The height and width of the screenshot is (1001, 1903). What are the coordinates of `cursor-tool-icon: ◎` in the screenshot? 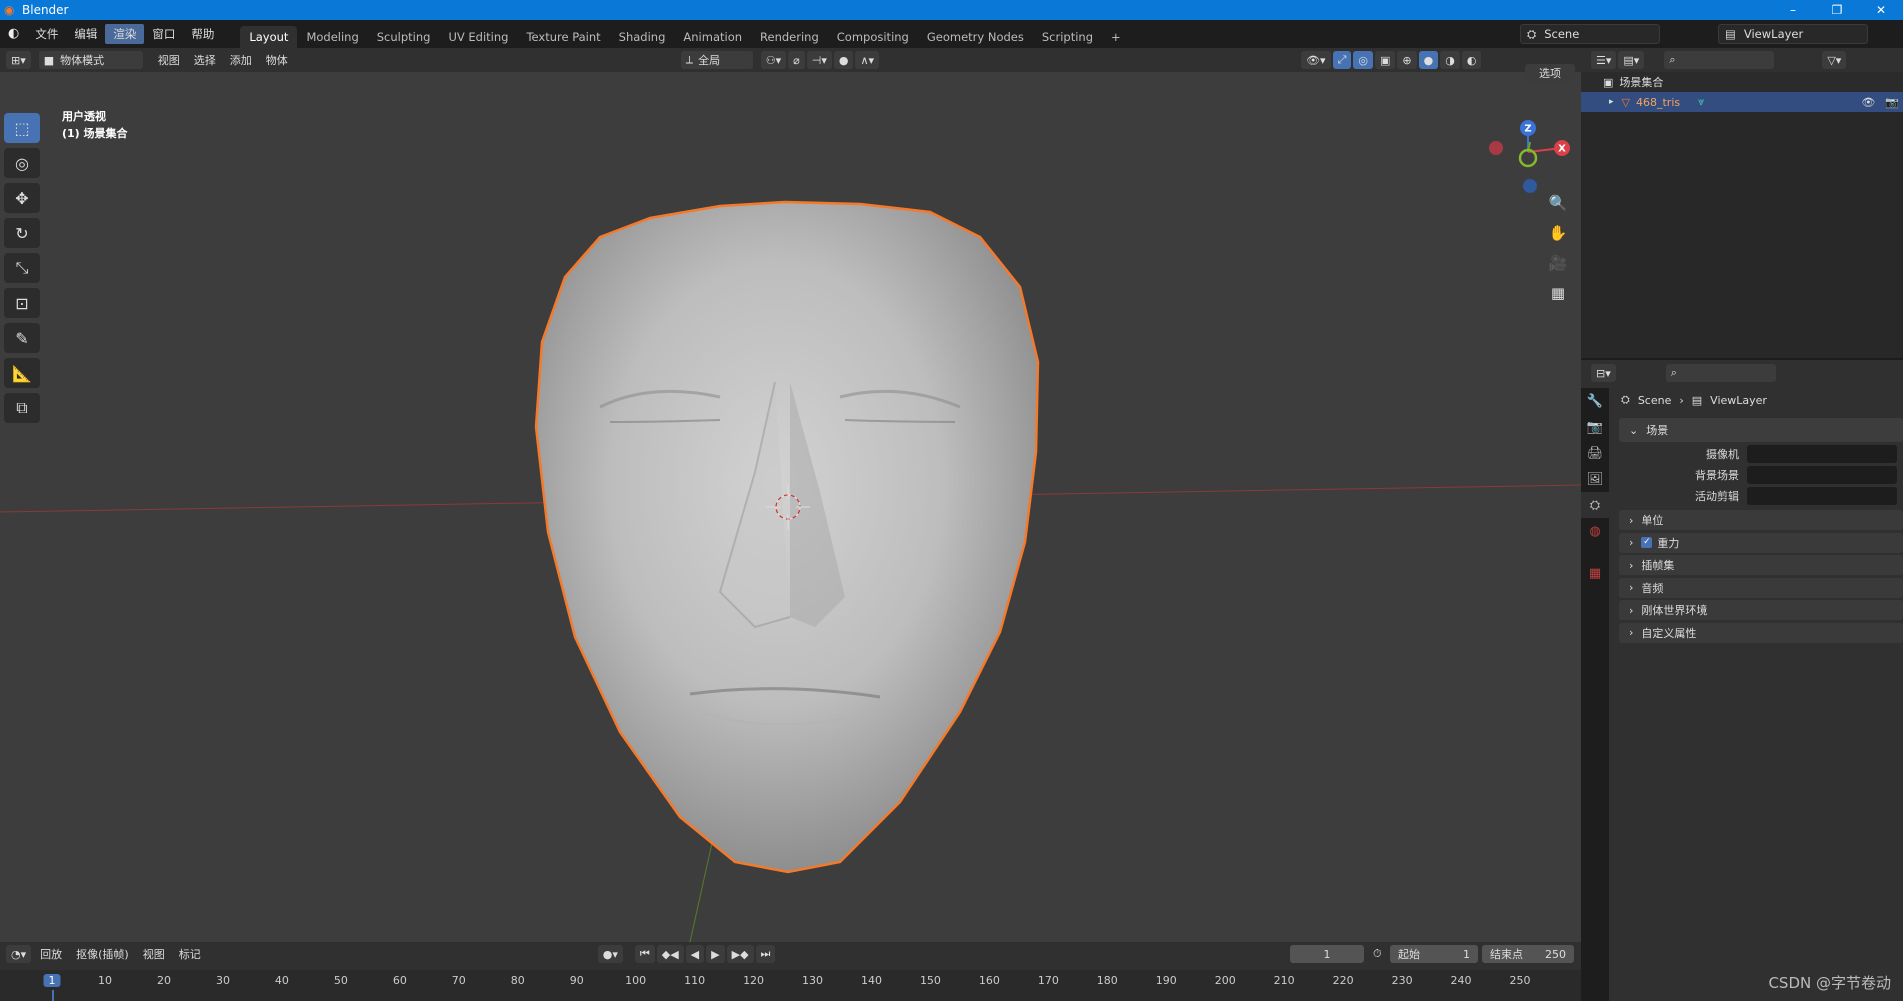 It's located at (22, 163).